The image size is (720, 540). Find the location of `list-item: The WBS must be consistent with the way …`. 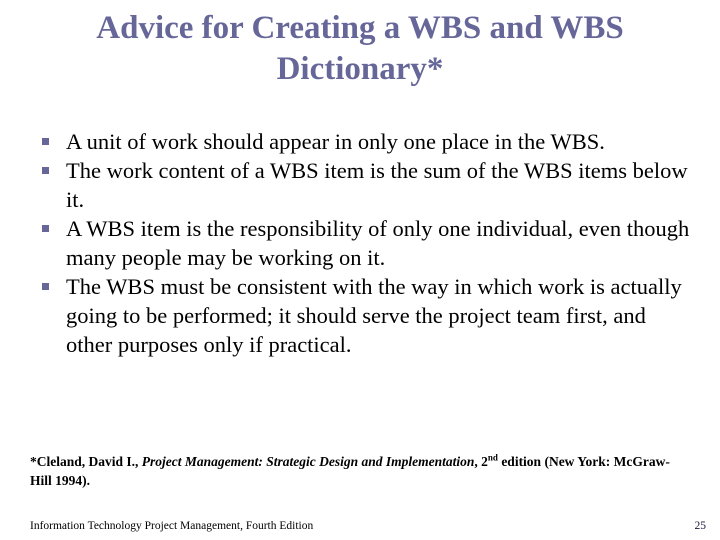

list-item: The WBS must be consistent with the way … is located at coordinates (364, 315).